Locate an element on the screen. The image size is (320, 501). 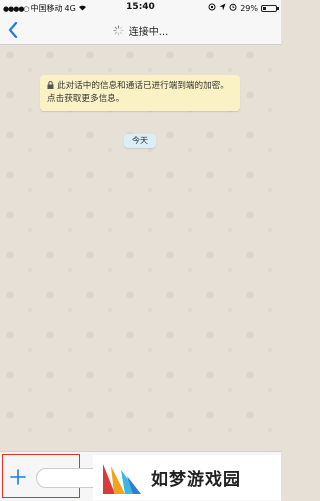
battery-percent: 29% is located at coordinates (249, 8).